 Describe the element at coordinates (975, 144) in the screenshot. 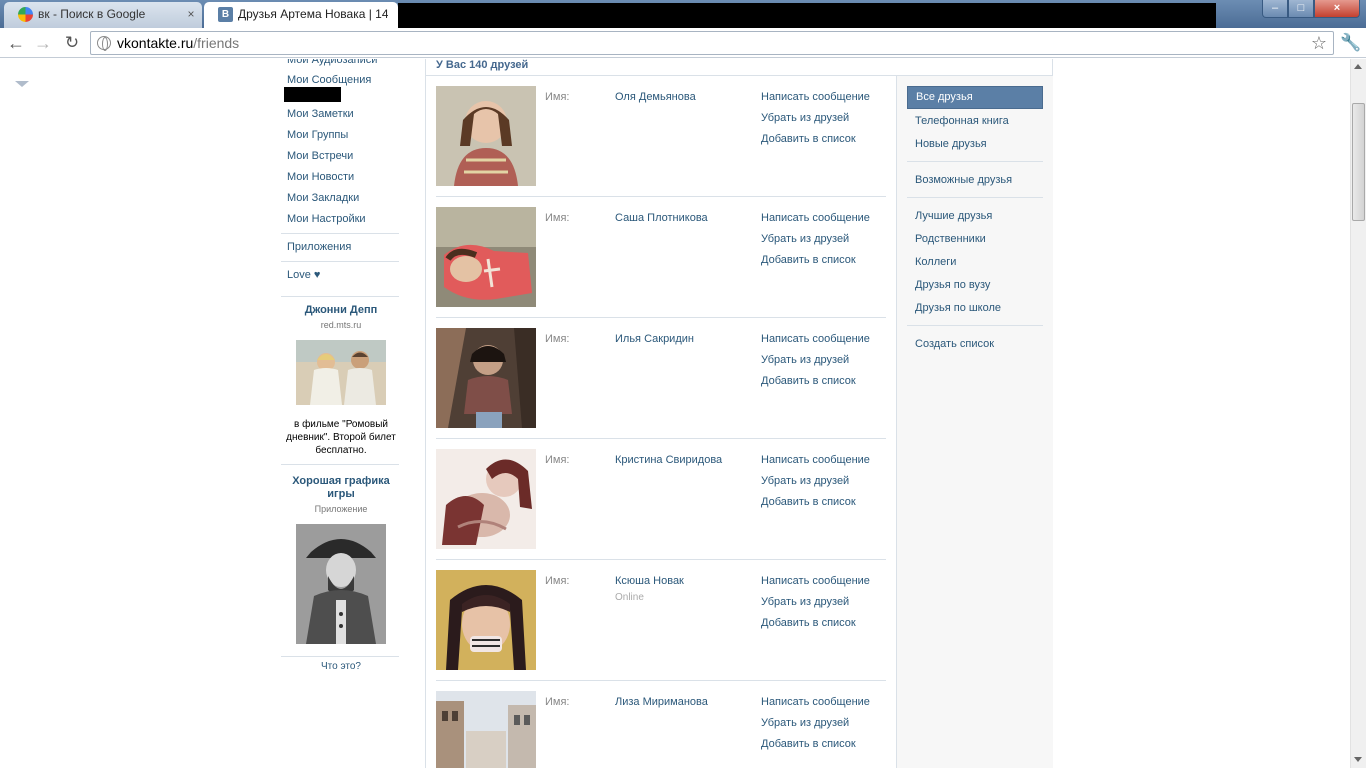

I see `filter-new-friends: Новые друзья` at that location.